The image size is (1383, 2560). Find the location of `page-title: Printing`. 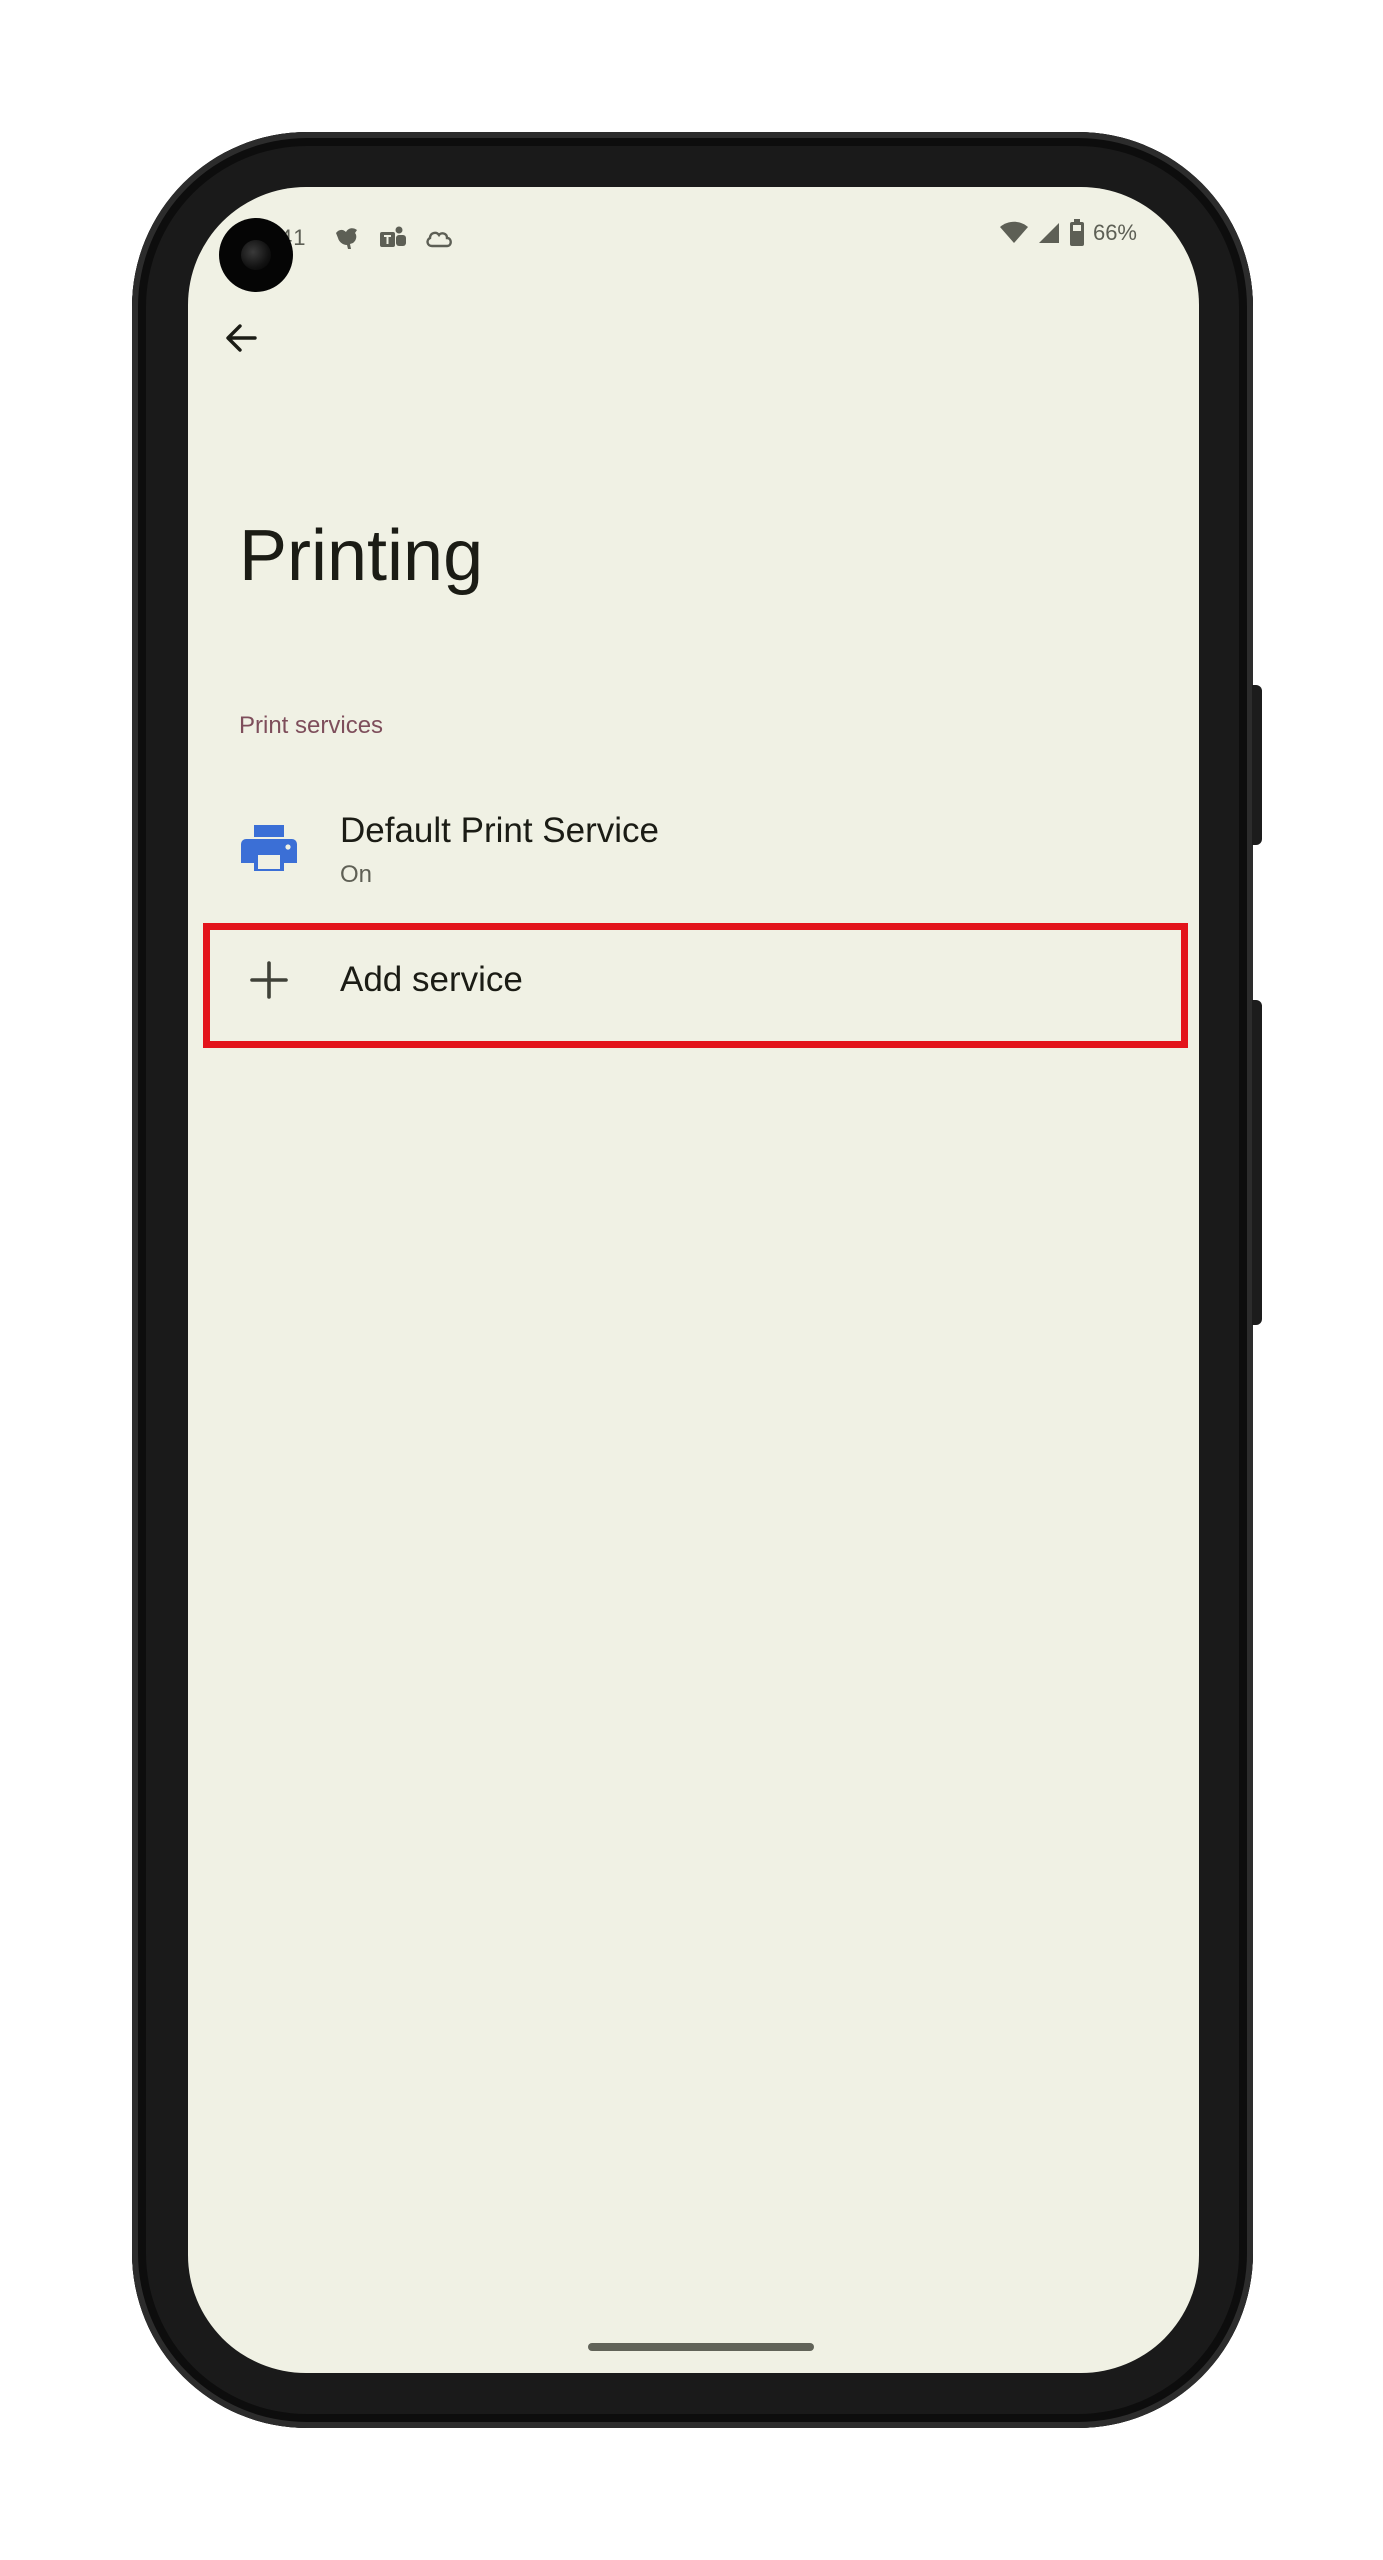

page-title: Printing is located at coordinates (361, 556).